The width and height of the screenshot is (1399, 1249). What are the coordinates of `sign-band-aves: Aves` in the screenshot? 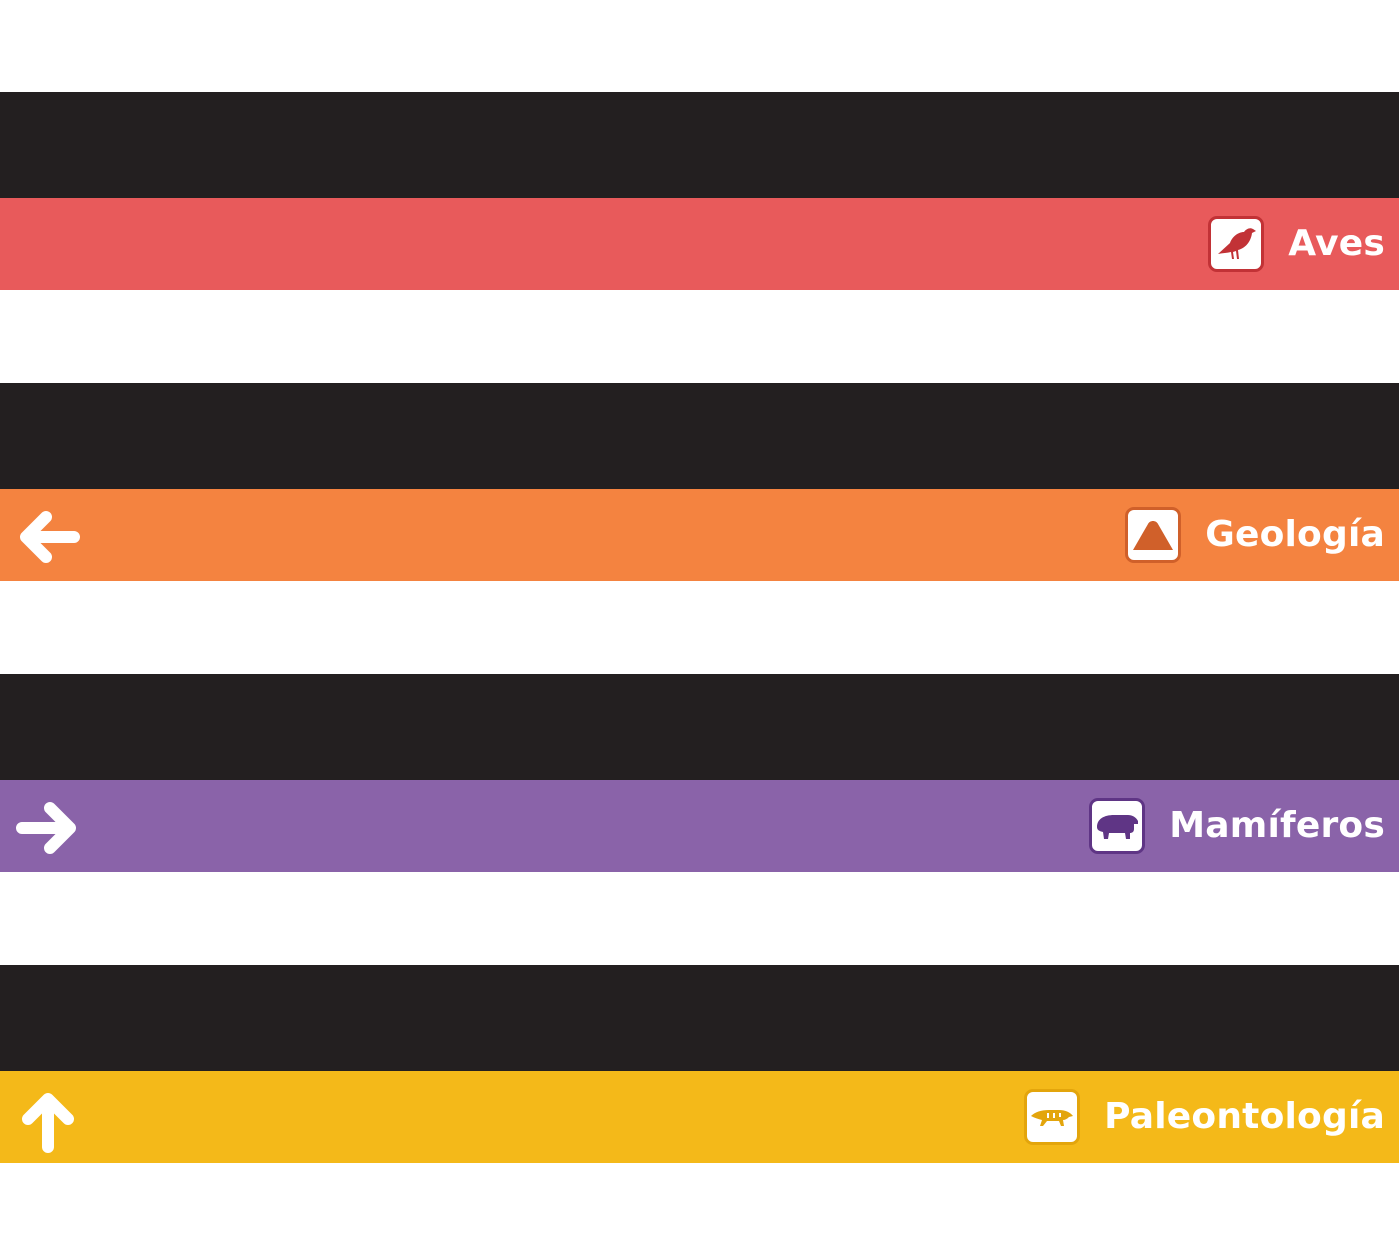 It's located at (699, 244).